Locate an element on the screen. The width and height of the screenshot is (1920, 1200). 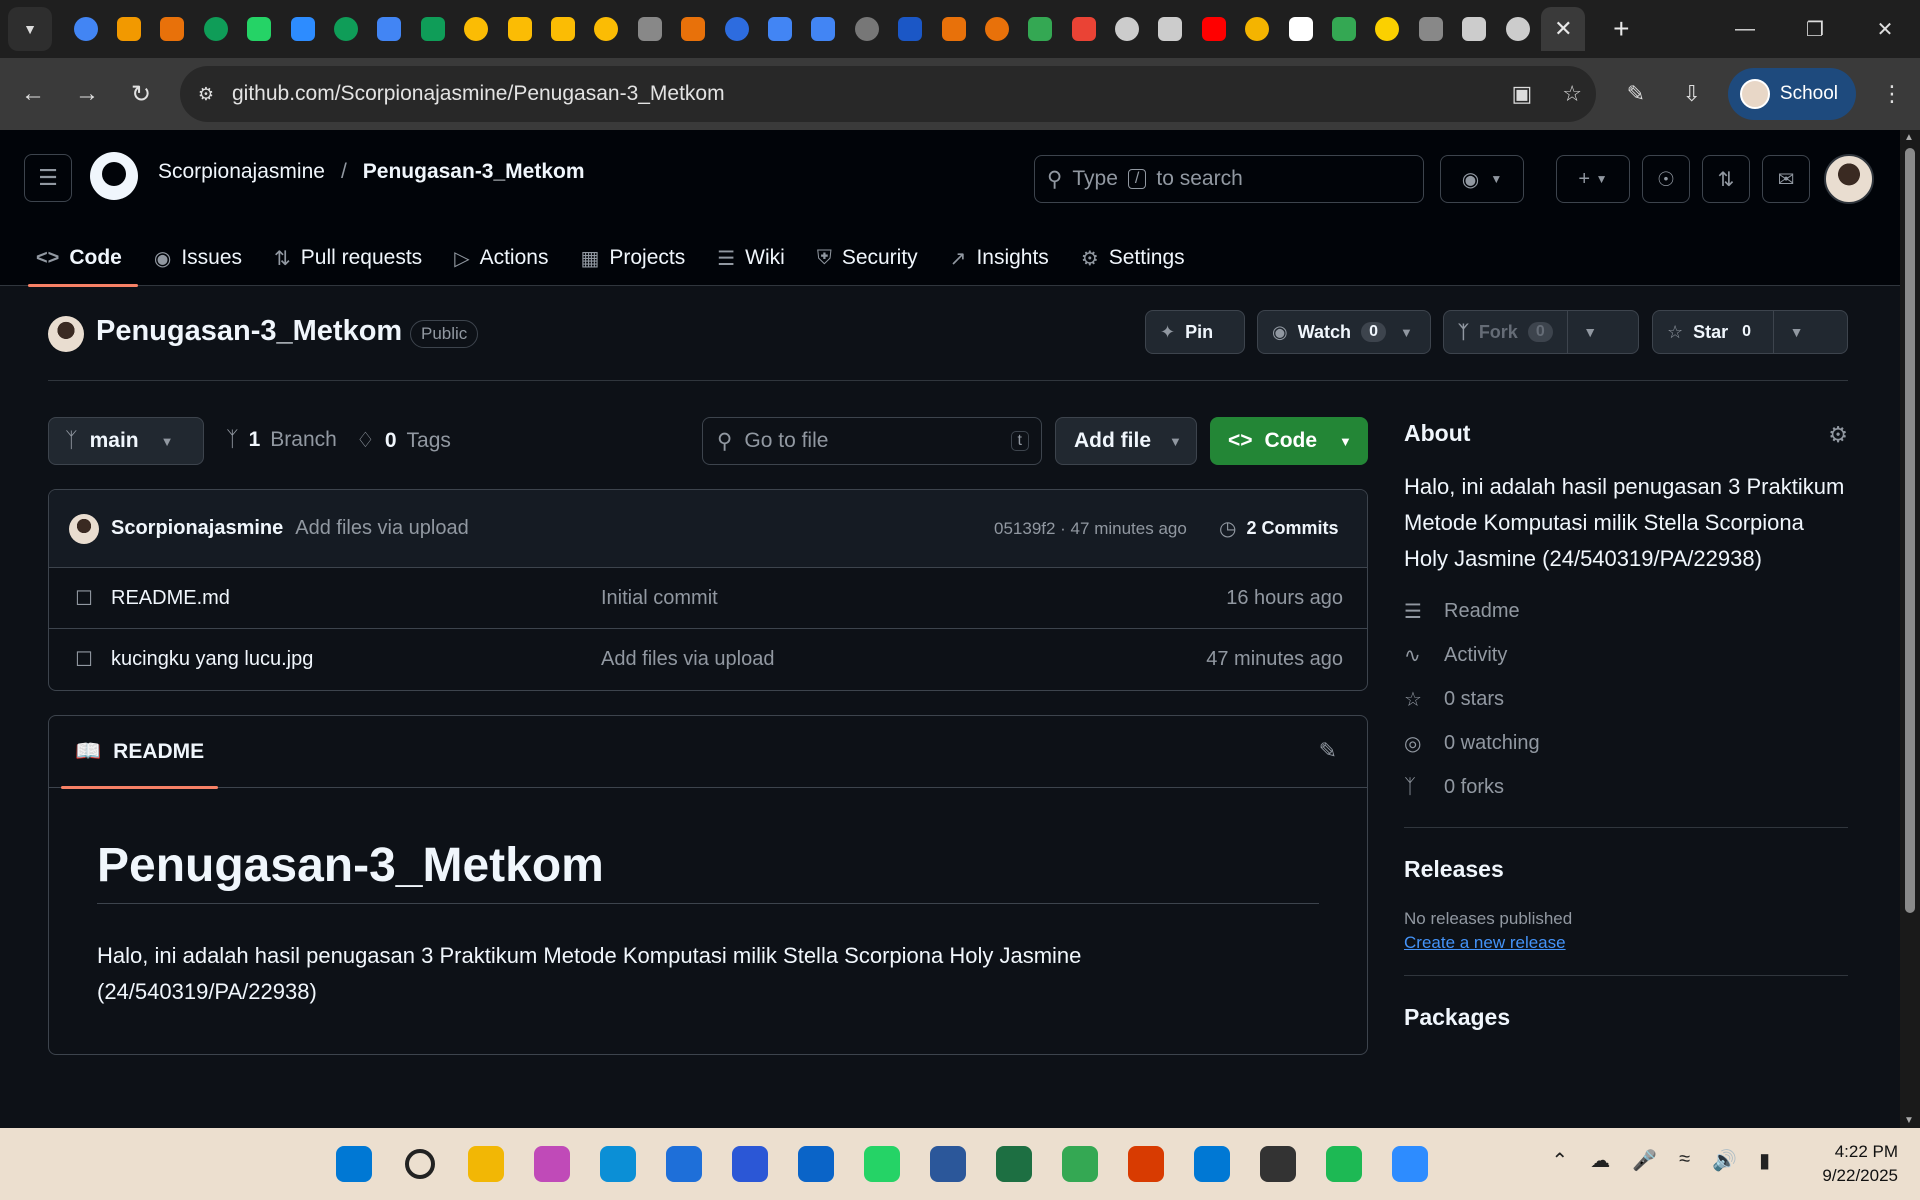
pin-button: ✦ Pin is located at coordinates (1195, 332).